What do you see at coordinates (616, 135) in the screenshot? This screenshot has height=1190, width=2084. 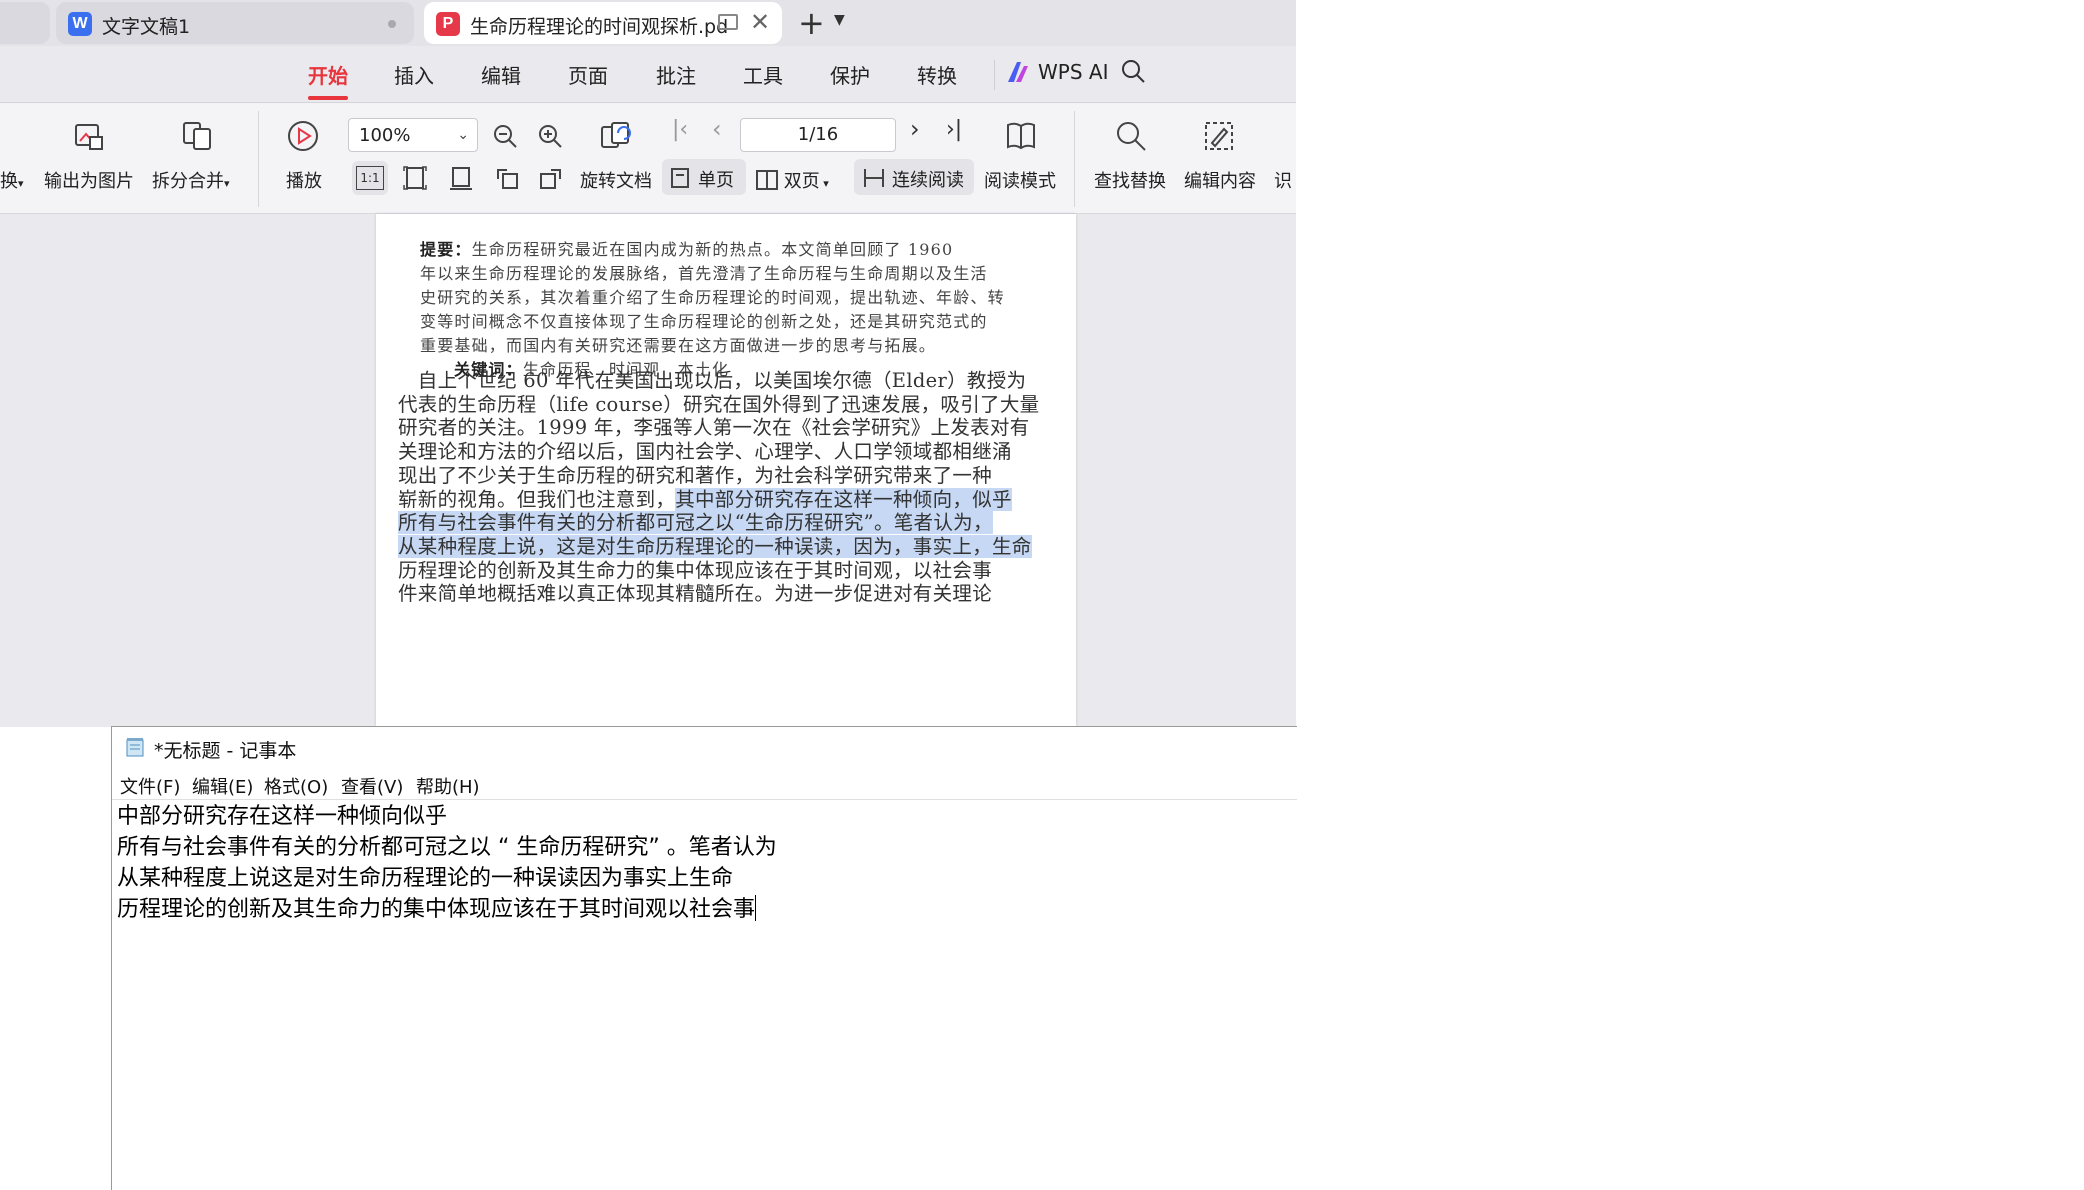 I see `rotate-document-icon` at bounding box center [616, 135].